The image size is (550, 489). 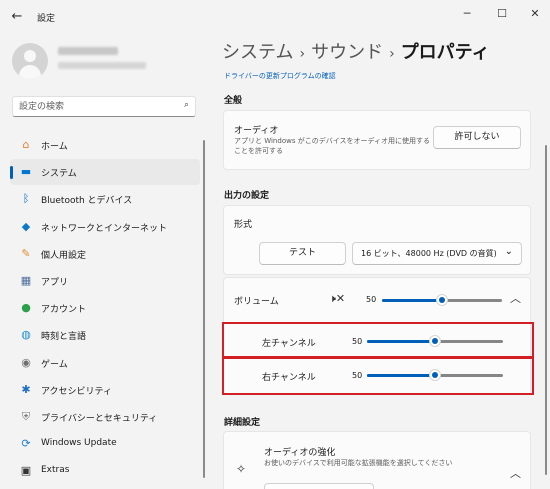 I want to click on sidebar-item-5: ▦ アプリ, so click(x=105, y=281).